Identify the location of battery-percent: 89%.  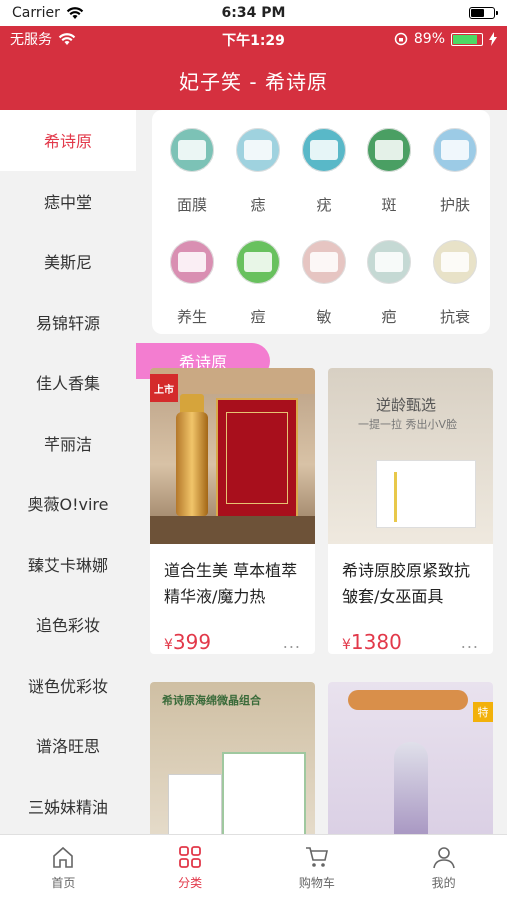
(429, 39).